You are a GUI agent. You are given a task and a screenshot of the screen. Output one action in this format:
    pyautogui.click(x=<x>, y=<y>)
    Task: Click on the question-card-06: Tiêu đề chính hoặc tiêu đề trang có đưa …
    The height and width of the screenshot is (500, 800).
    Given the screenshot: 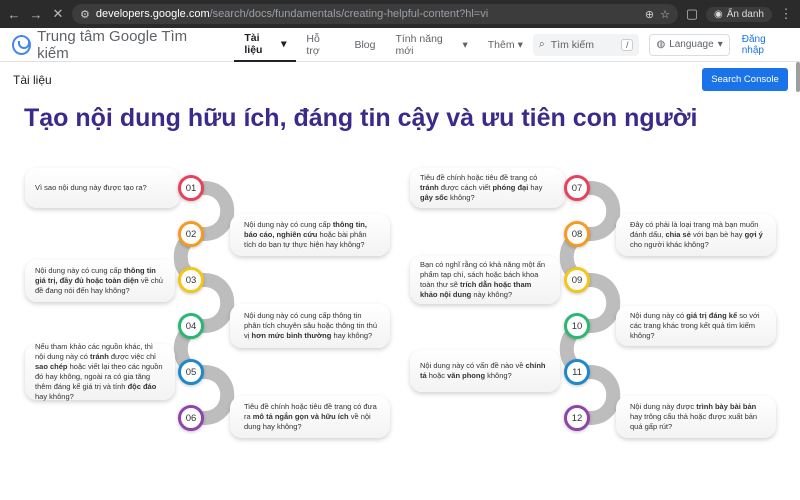 What is the action you would take?
    pyautogui.click(x=310, y=417)
    